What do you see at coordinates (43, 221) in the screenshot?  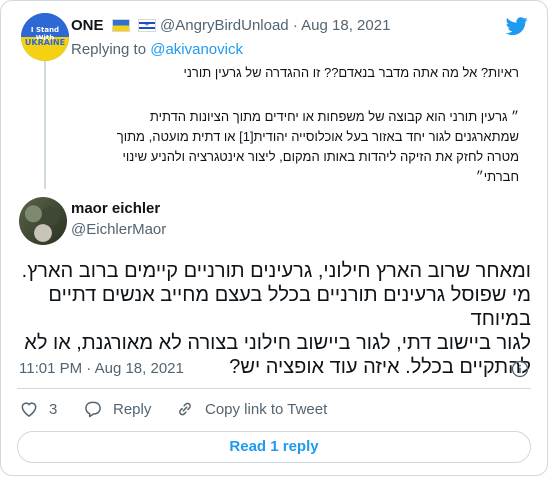 I see `main-avatar` at bounding box center [43, 221].